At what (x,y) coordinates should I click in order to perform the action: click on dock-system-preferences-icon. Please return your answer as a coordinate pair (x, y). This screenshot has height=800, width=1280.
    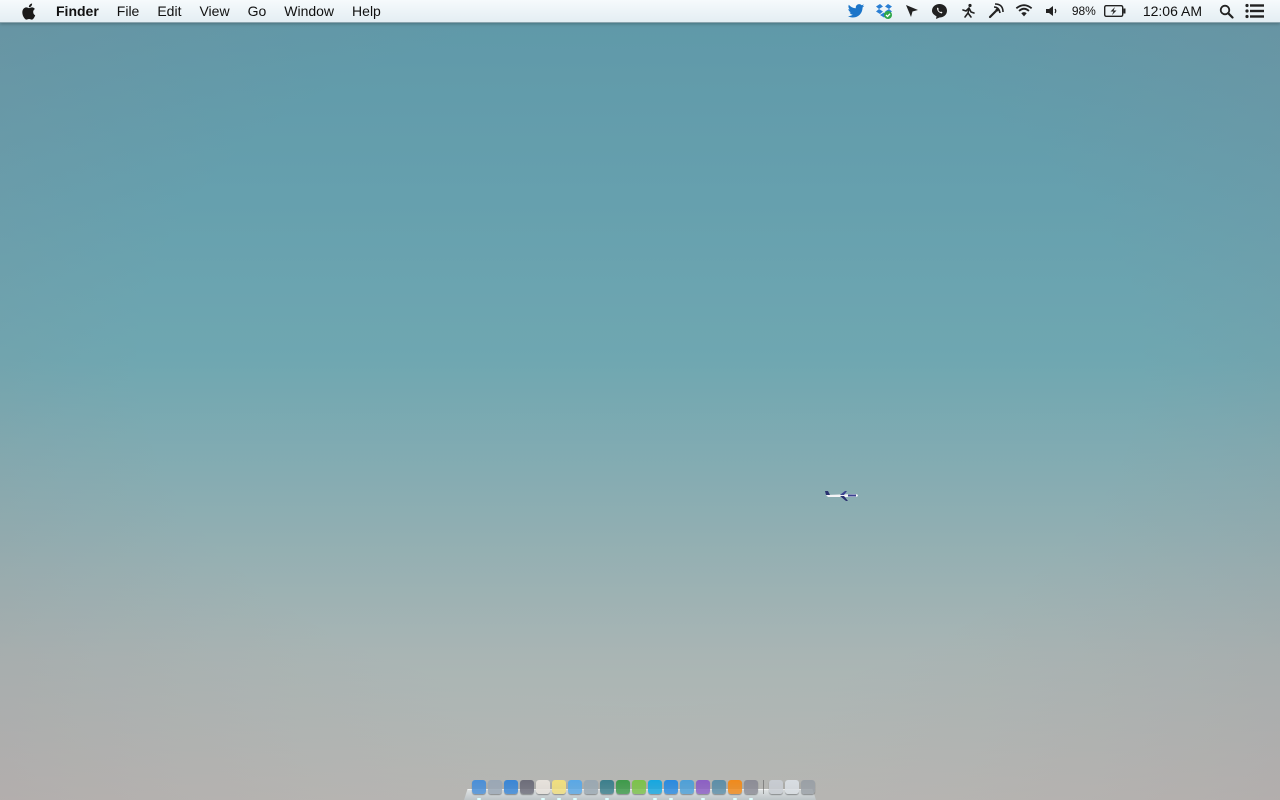
    Looking at the image, I should click on (751, 790).